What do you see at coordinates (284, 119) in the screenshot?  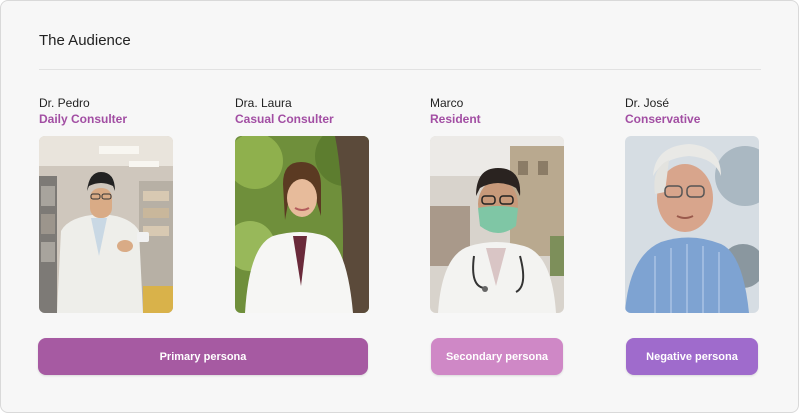 I see `persona-role: Casual Consulter` at bounding box center [284, 119].